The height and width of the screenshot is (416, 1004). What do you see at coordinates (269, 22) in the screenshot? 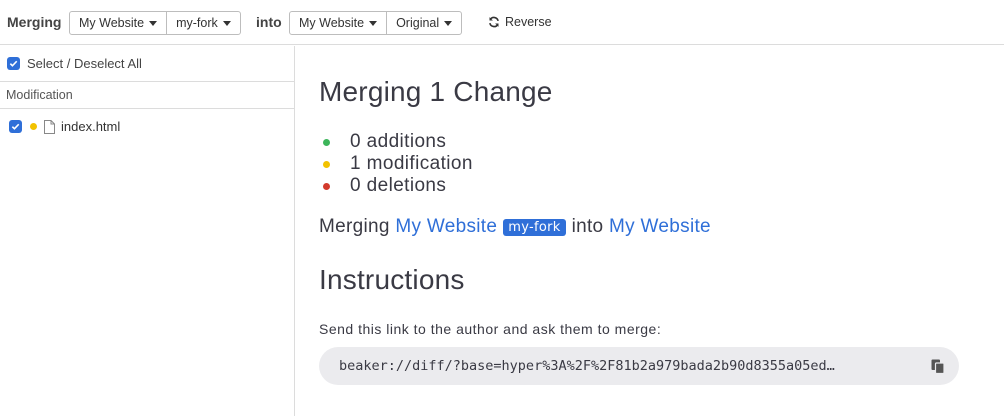
I see `into-label: into` at bounding box center [269, 22].